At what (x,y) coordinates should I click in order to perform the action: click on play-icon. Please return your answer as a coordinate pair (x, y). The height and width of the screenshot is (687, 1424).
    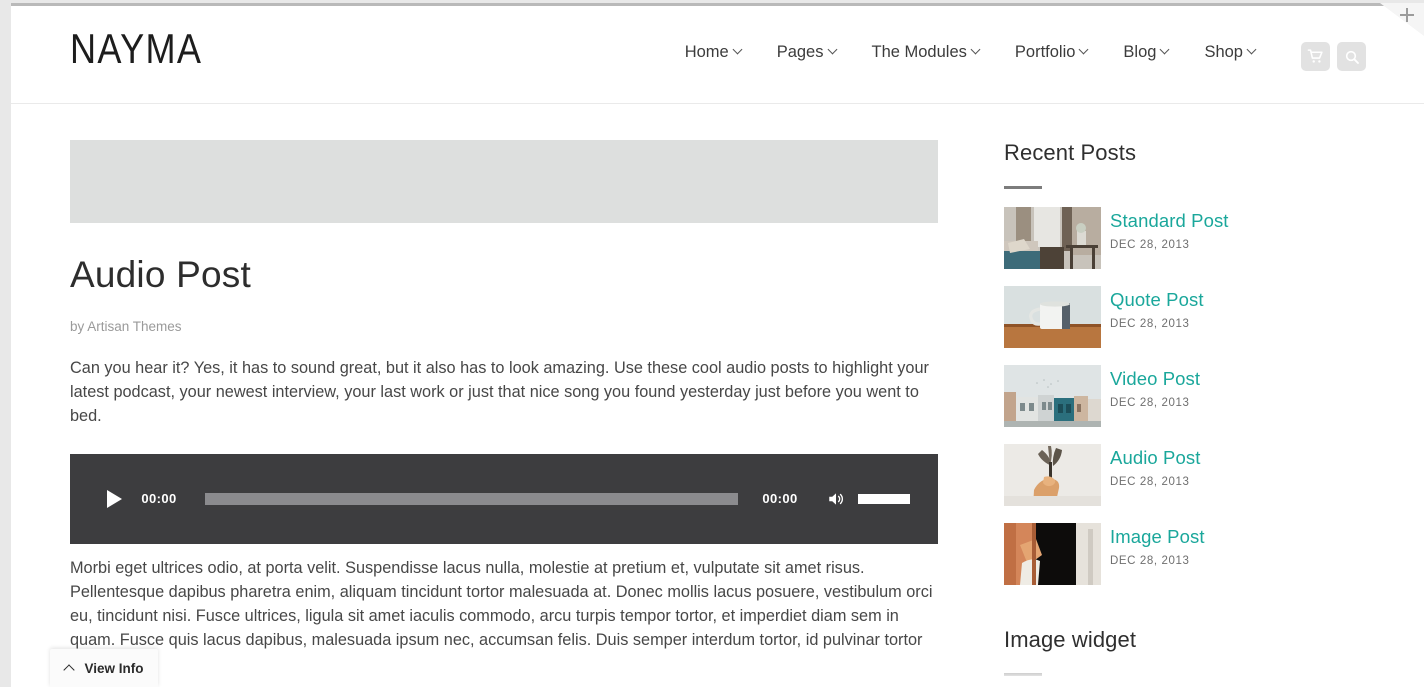
    Looking at the image, I should click on (114, 498).